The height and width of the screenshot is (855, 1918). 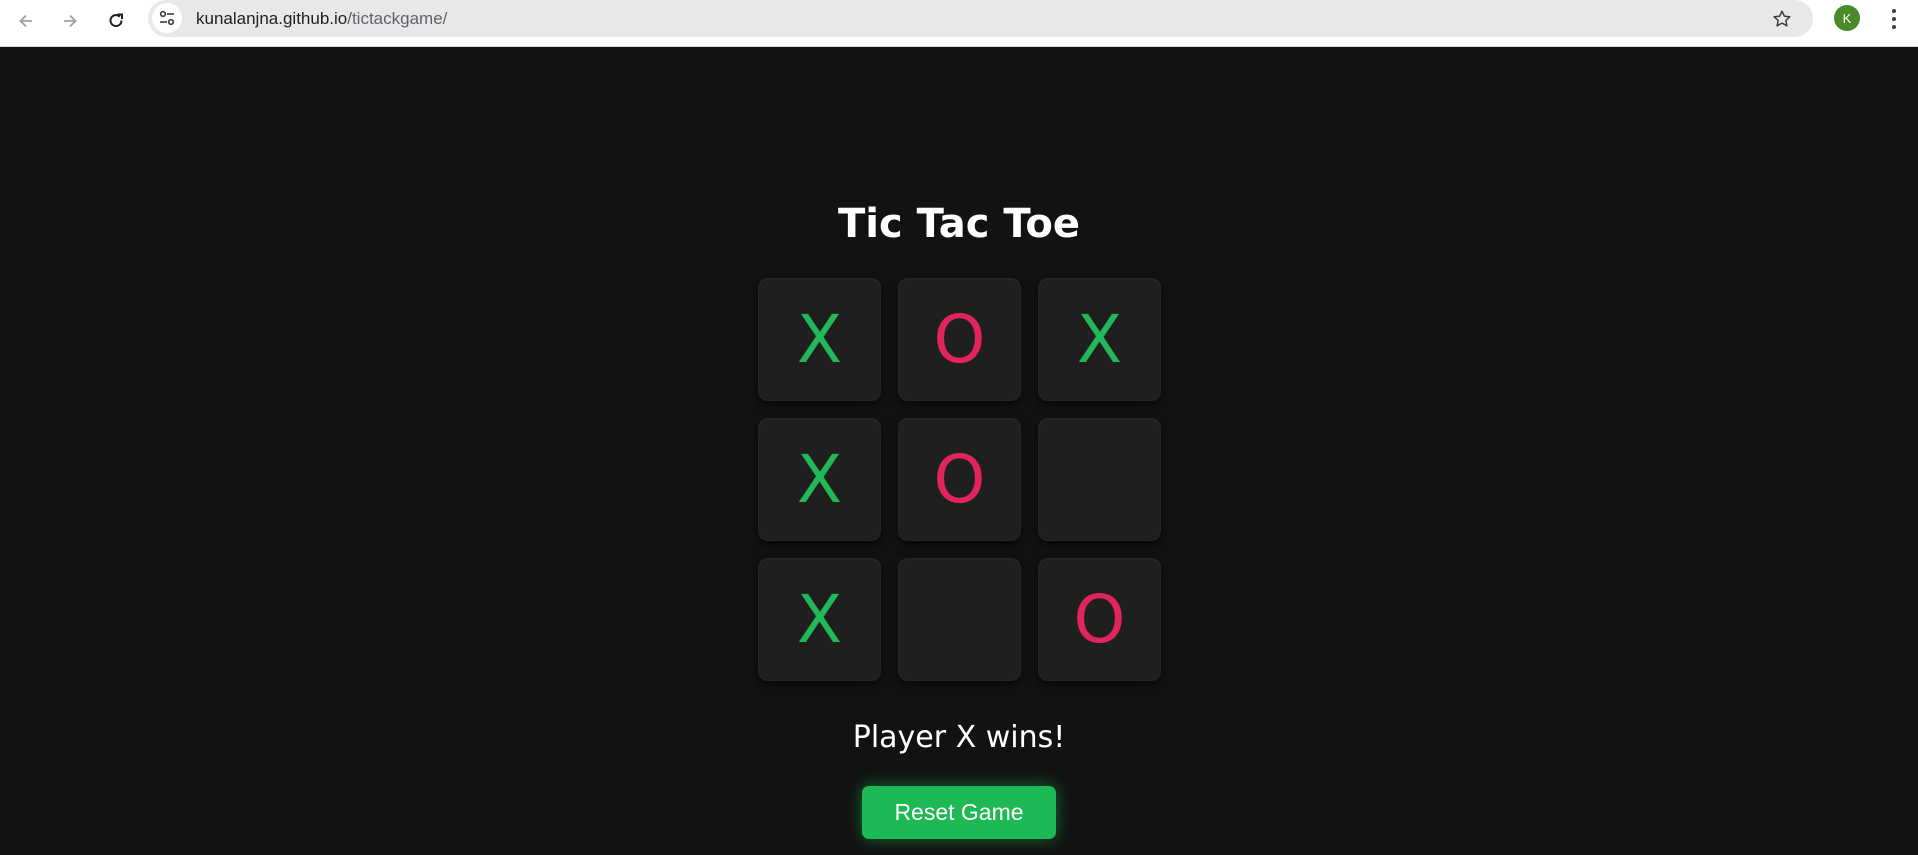 I want to click on arrow-left-icon, so click(x=25, y=21).